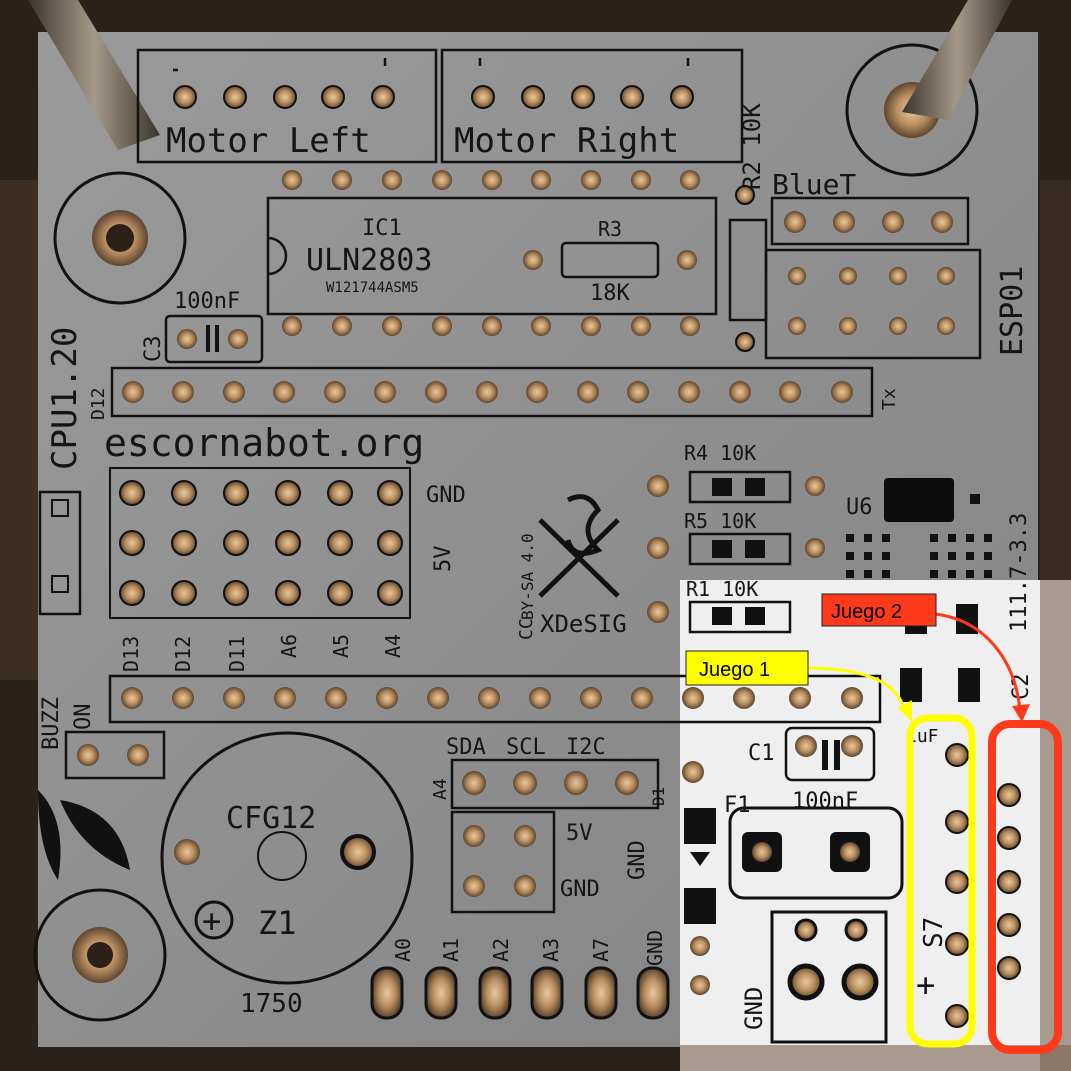  I want to click on 5v-i2c-label: 5V, so click(579, 833).